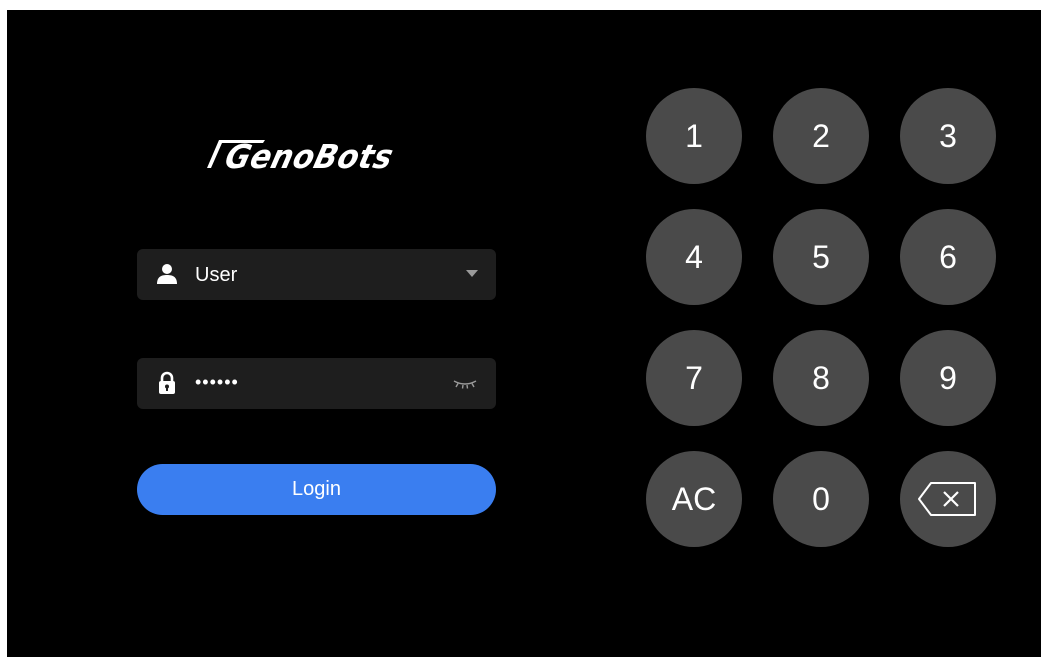 Image resolution: width=1041 pixels, height=657 pixels. I want to click on key-6: 6, so click(948, 257).